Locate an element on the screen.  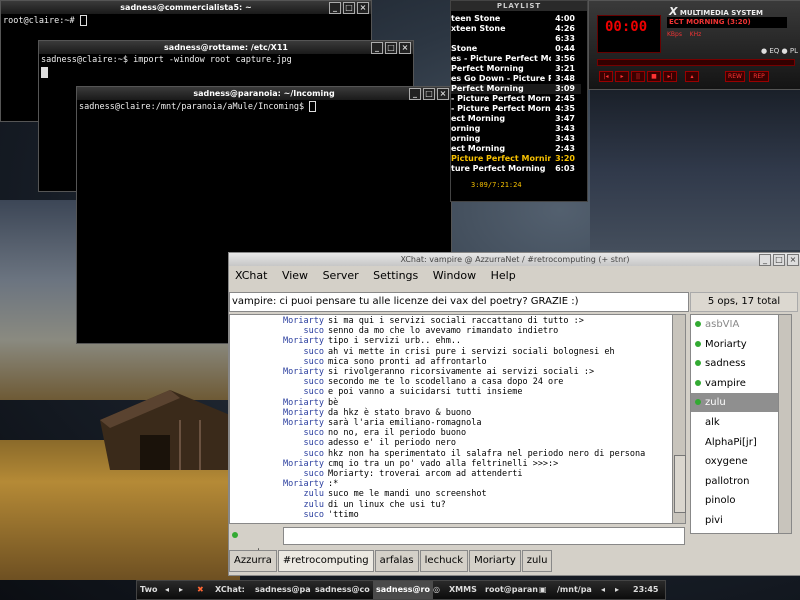
playlist-row: Picture Perfect Morning 3:20 is located at coordinates (516, 159).